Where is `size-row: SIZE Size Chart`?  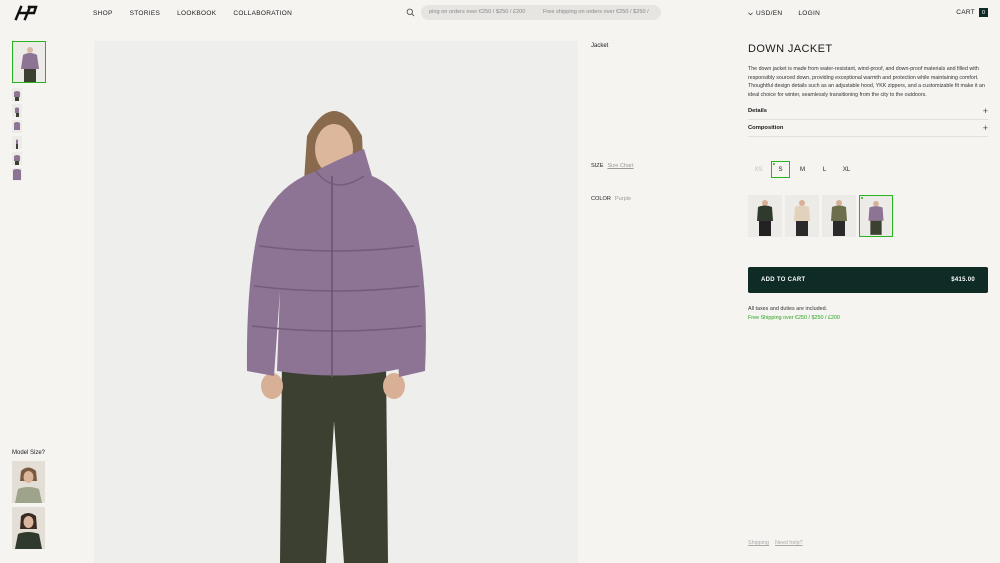
size-row: SIZE Size Chart is located at coordinates (612, 166).